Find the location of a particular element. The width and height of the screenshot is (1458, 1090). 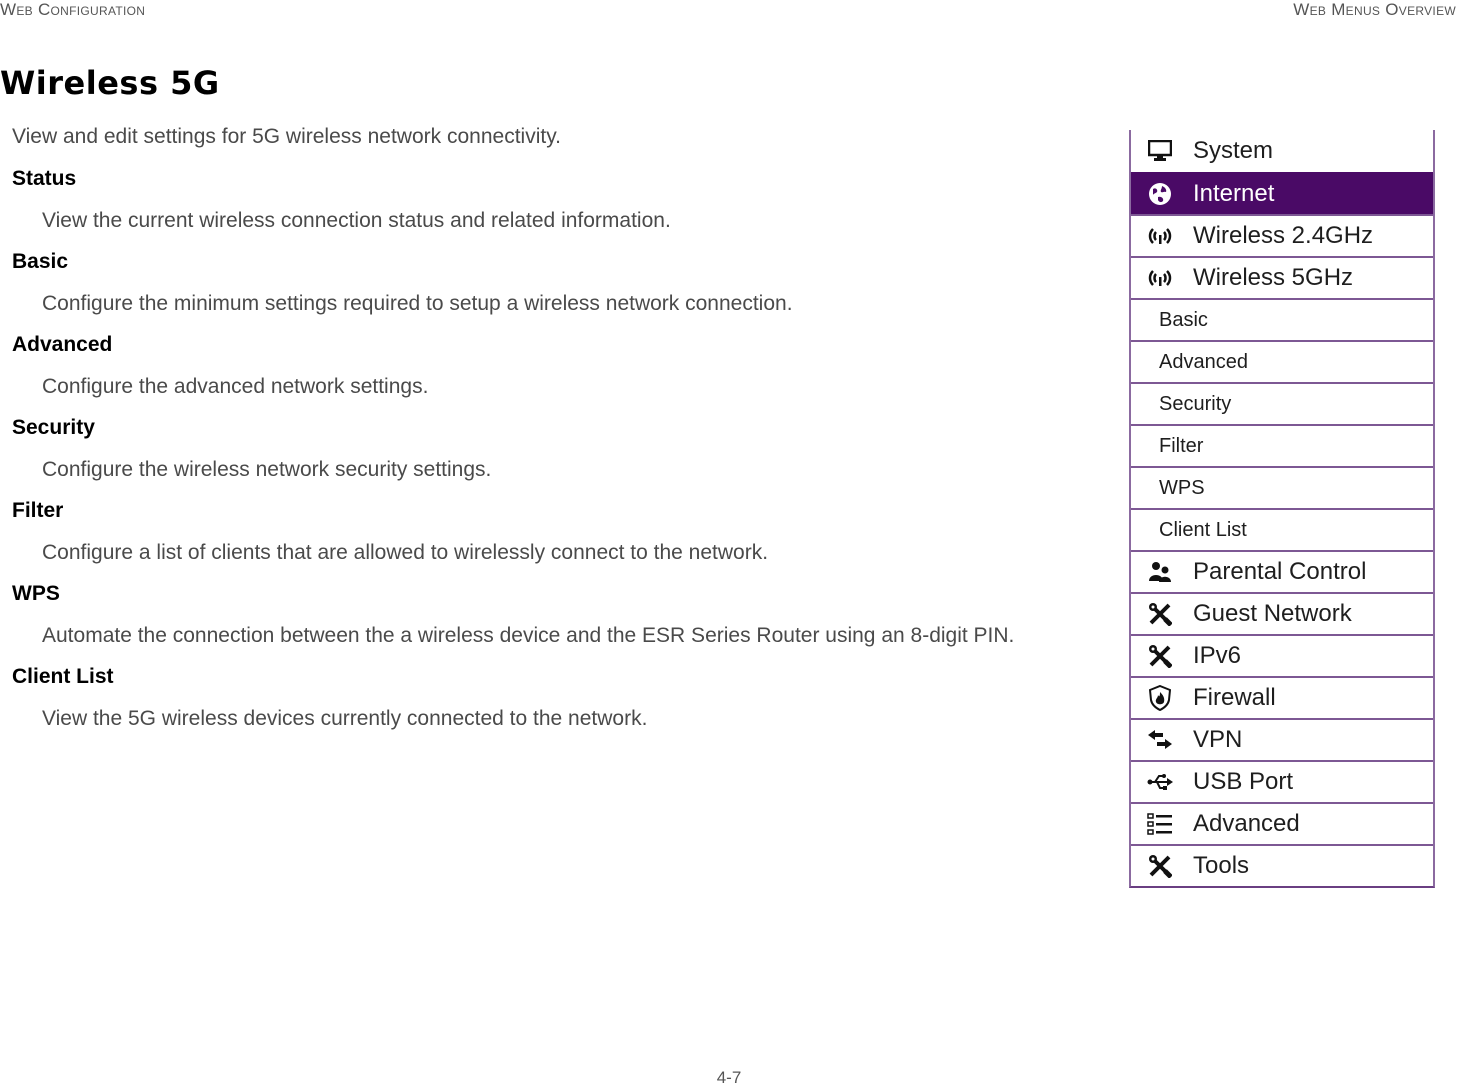

term-client-list: Client List is located at coordinates (63, 676).